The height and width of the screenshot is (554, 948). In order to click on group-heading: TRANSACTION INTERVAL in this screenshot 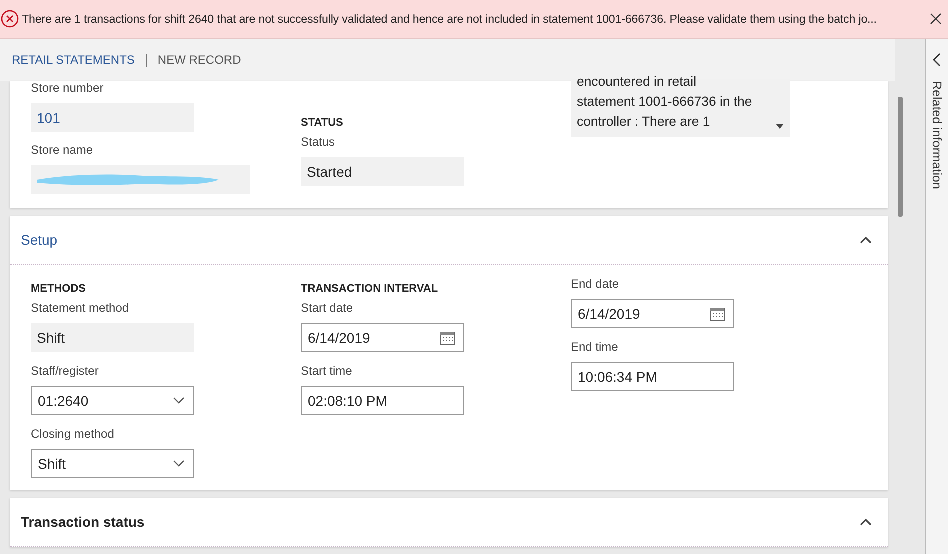, I will do `click(370, 289)`.